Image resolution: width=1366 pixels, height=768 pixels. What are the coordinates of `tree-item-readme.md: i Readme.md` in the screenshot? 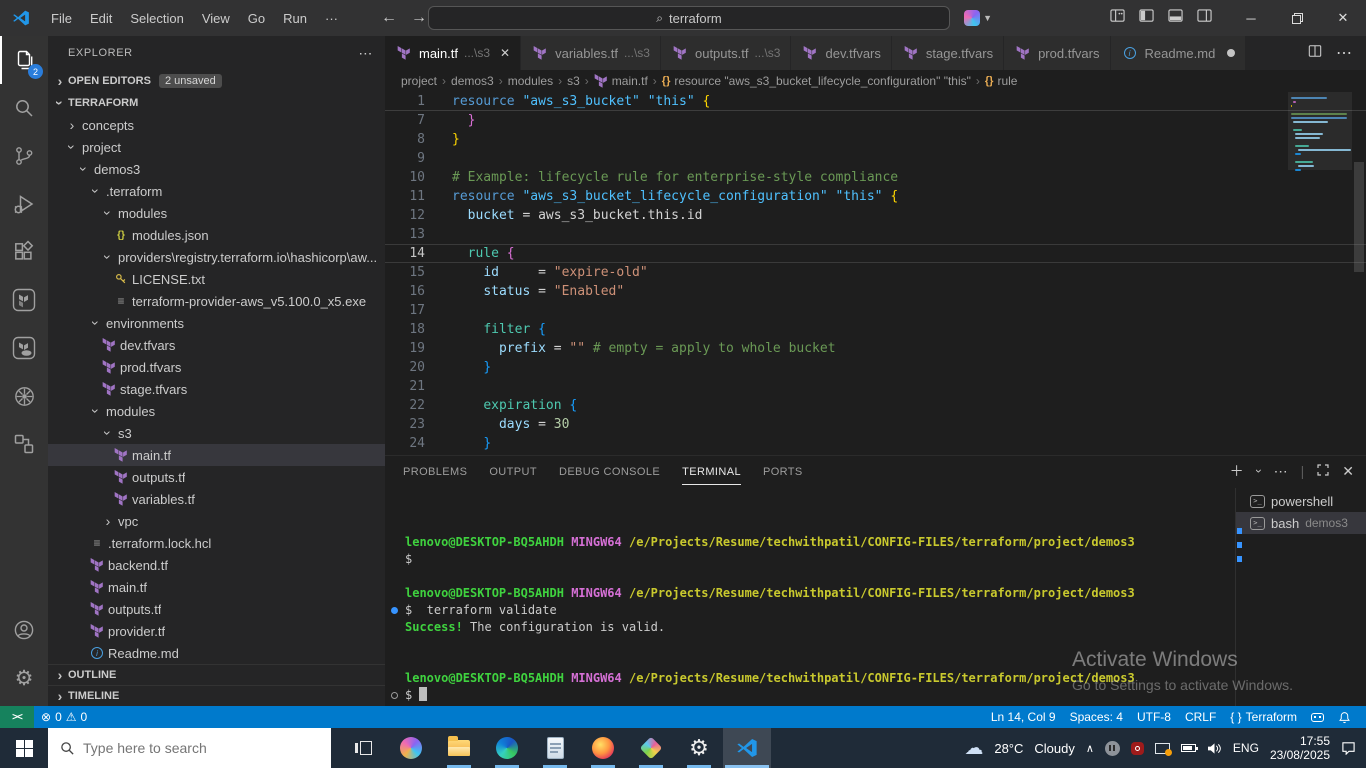 It's located at (216, 653).